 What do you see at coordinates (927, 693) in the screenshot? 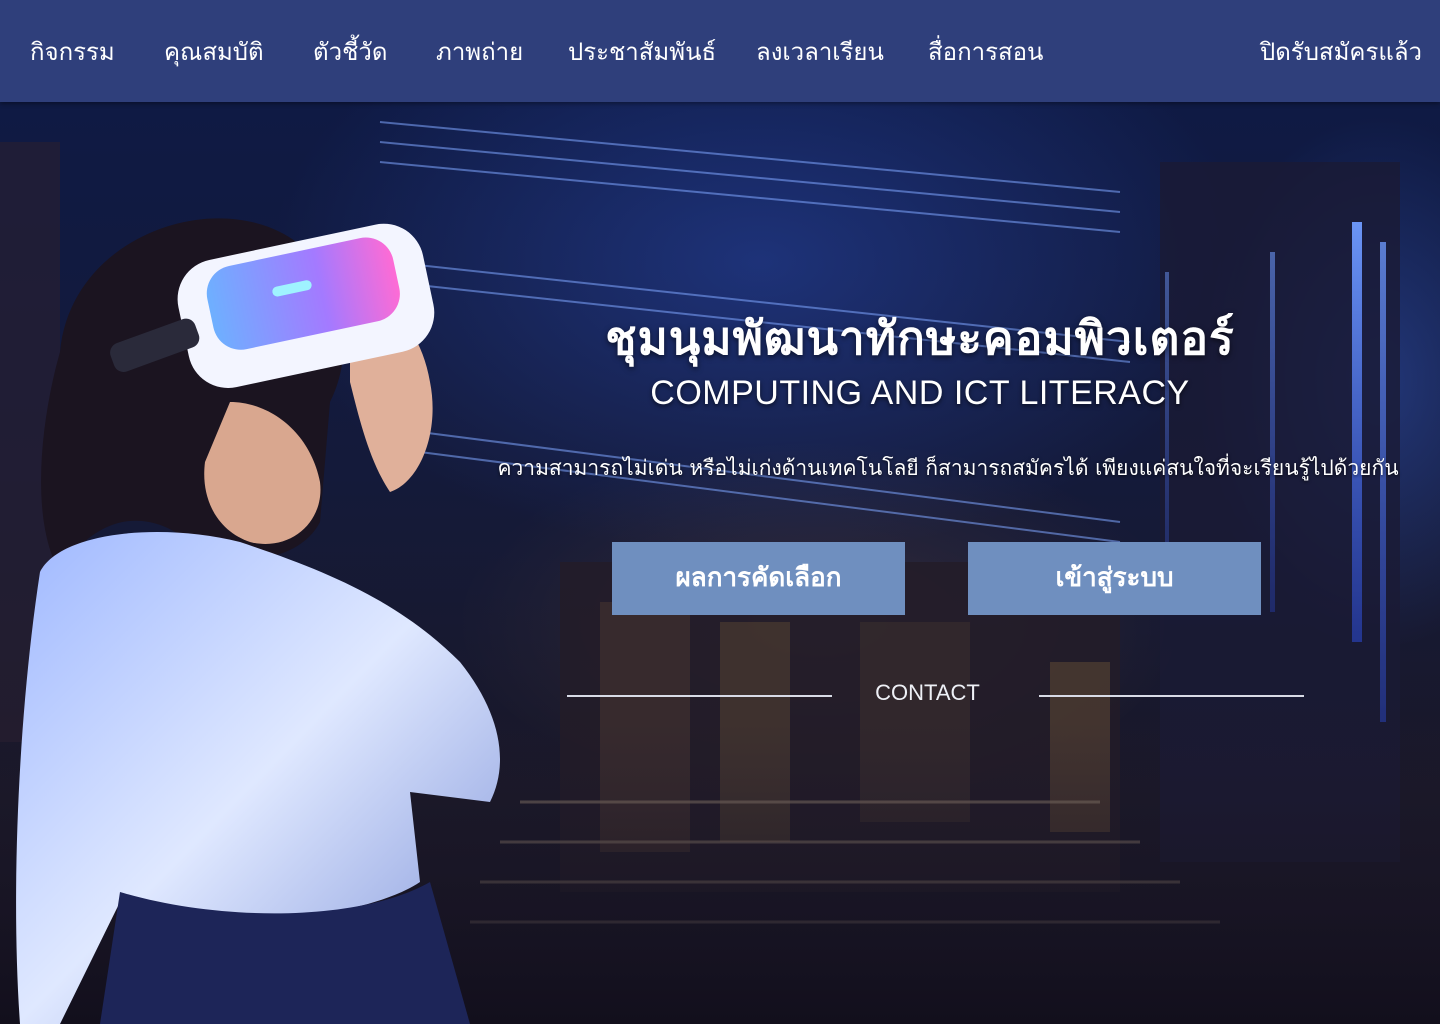
I see `contact-link: CONTACT` at bounding box center [927, 693].